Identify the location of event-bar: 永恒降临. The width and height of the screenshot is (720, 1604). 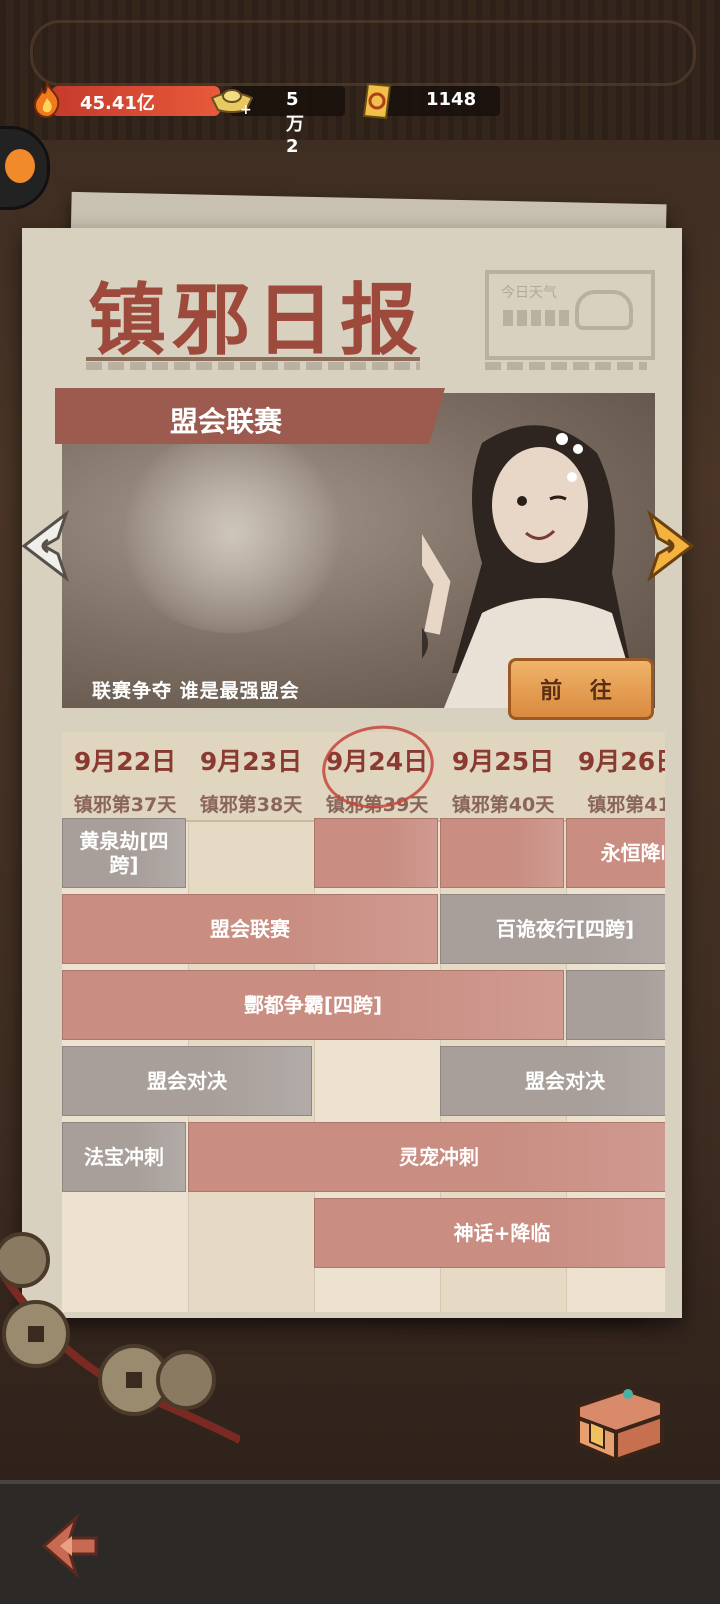
(615, 853).